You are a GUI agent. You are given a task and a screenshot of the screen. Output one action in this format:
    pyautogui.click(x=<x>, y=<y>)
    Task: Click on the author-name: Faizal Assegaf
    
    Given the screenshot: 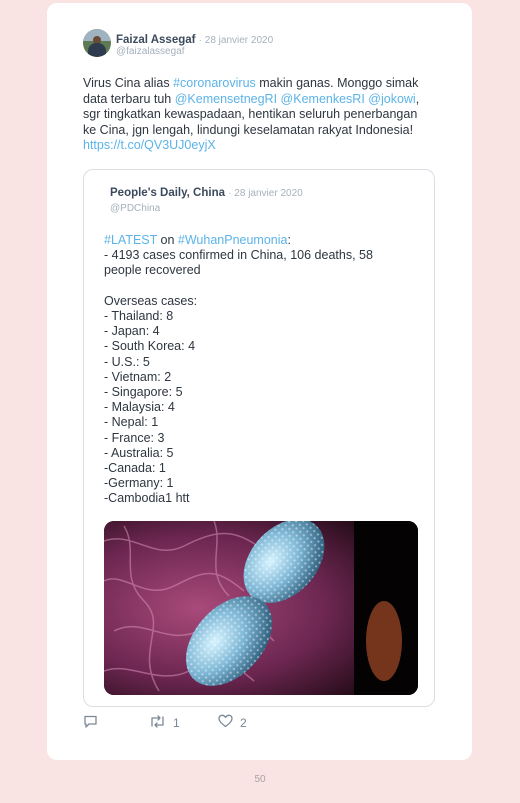 What is the action you would take?
    pyautogui.click(x=155, y=40)
    